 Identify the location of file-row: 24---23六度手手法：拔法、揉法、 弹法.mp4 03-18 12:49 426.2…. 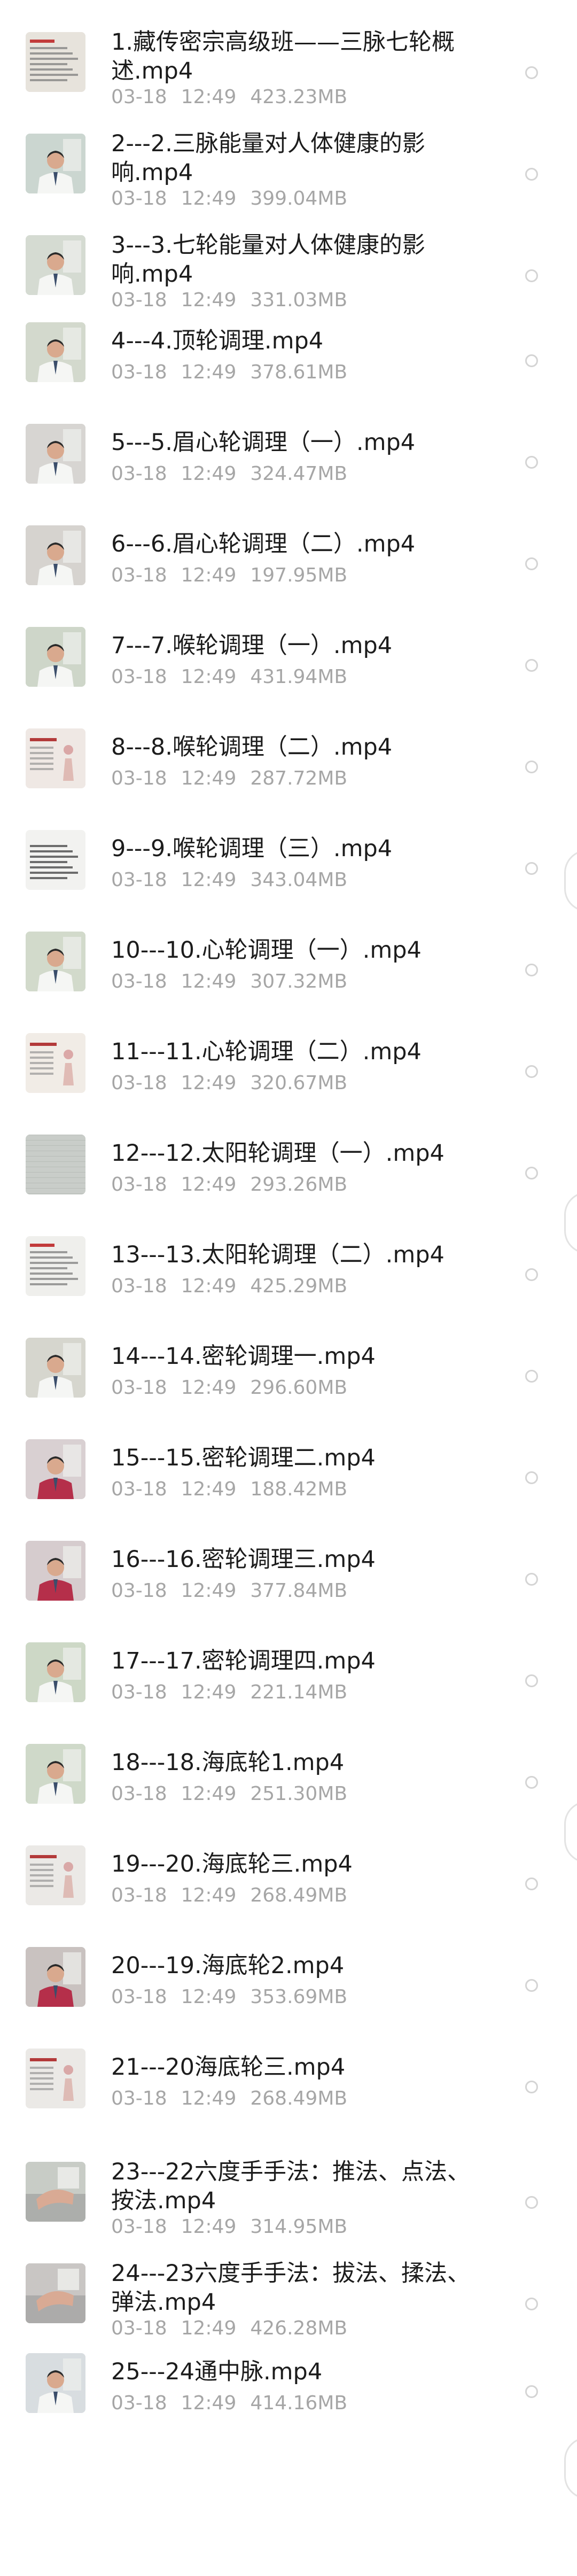
(288, 2285).